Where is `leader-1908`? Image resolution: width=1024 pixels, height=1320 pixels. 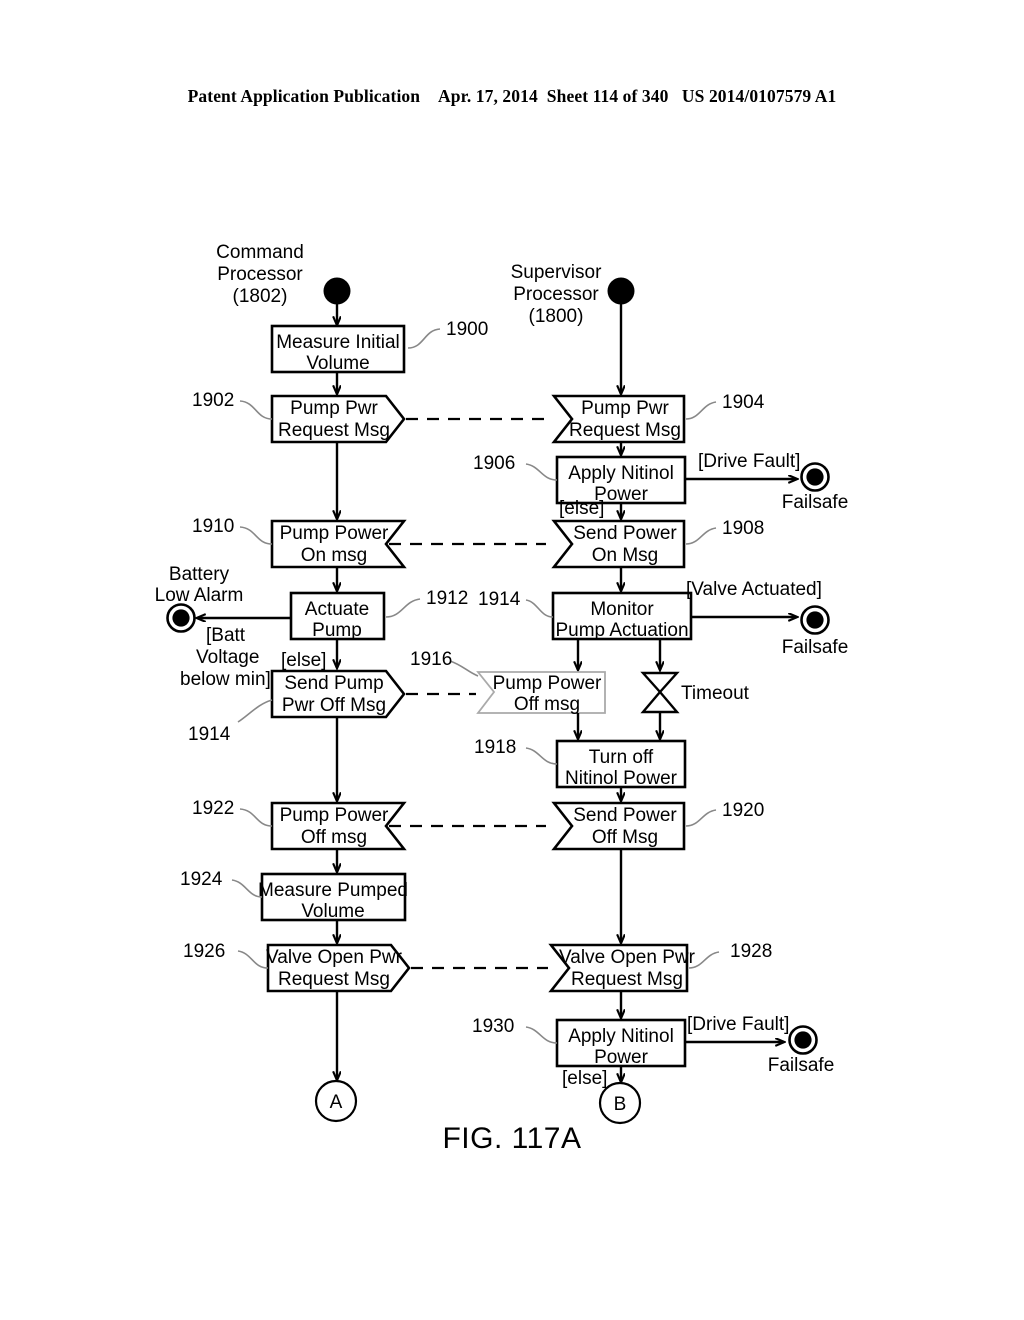
leader-1908 is located at coordinates (701, 536).